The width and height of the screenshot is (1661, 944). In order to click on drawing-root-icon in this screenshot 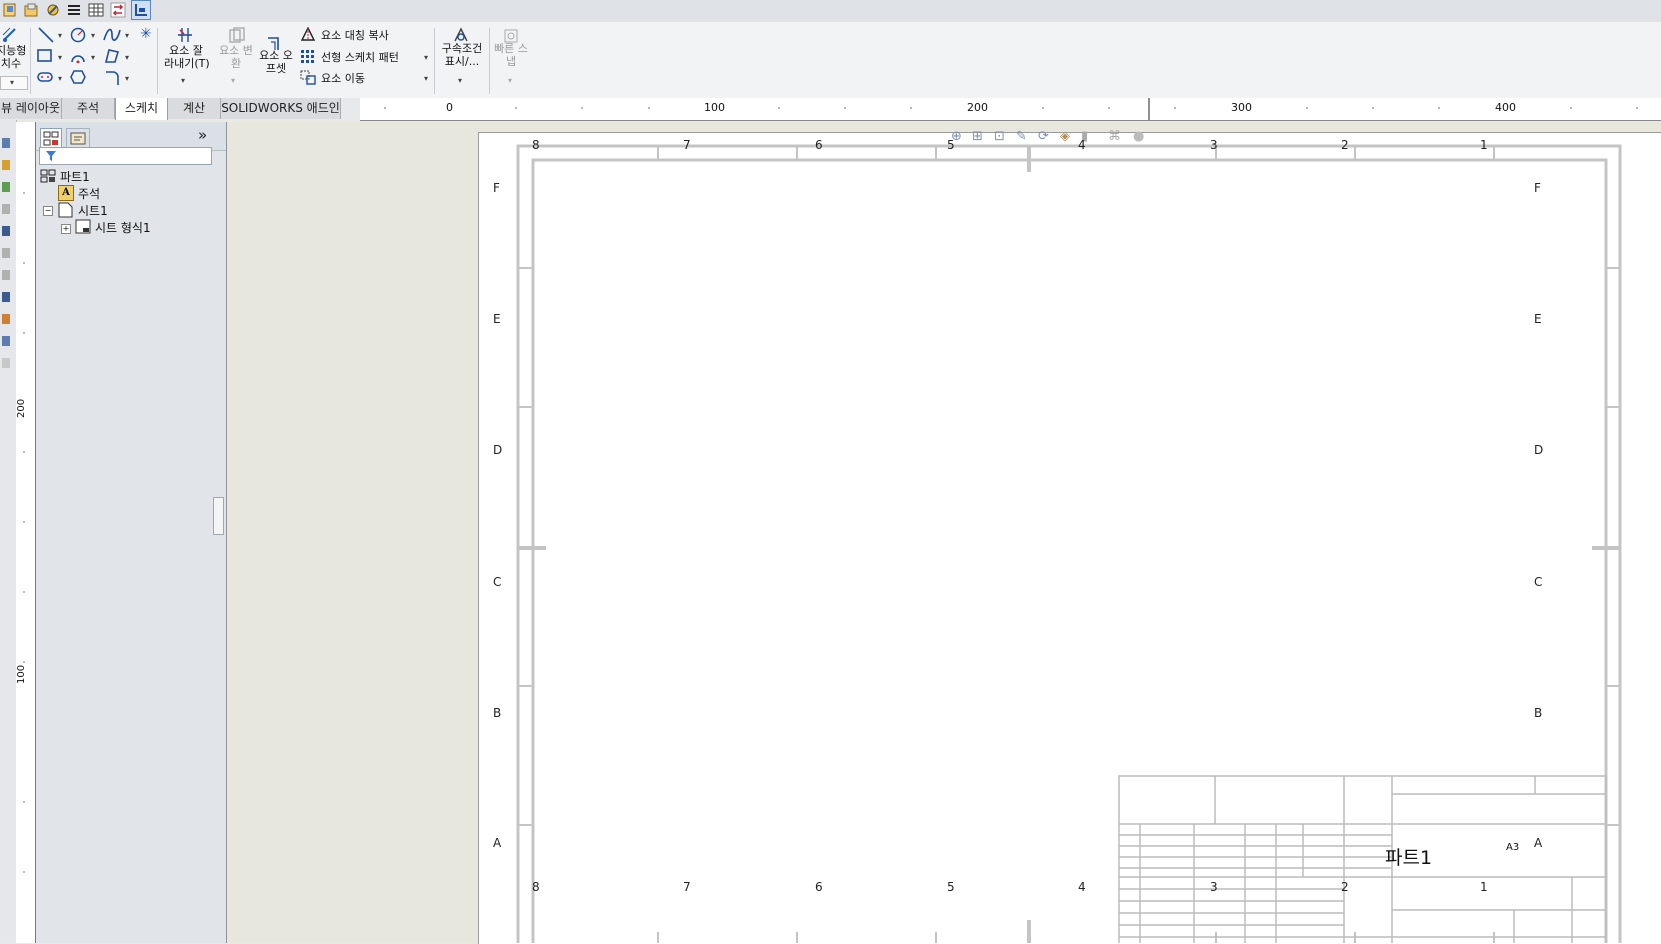, I will do `click(48, 176)`.